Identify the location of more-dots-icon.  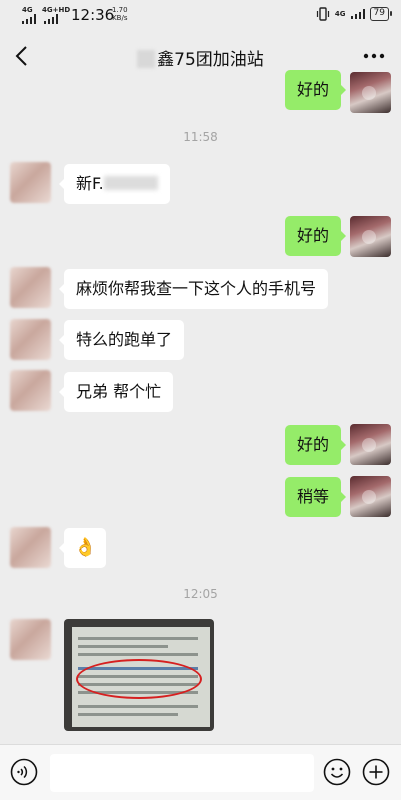
(374, 56).